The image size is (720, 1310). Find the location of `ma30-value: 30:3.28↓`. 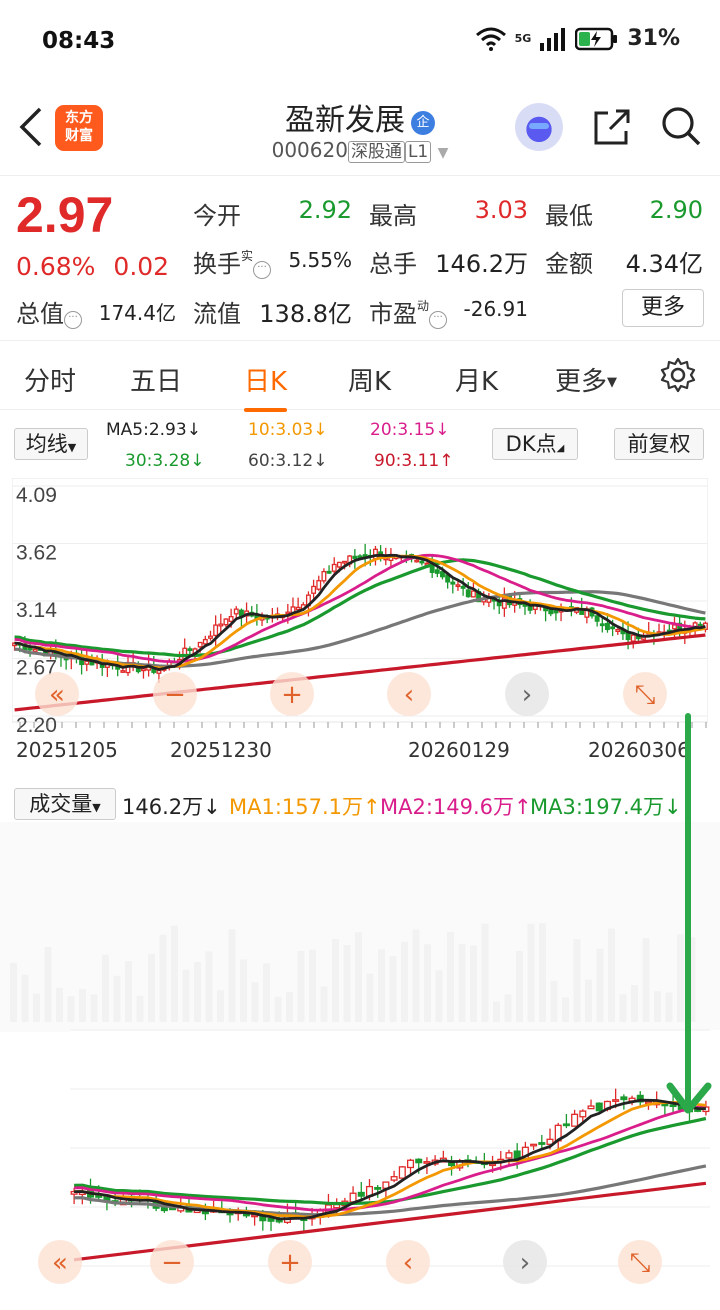

ma30-value: 30:3.28↓ is located at coordinates (165, 461).